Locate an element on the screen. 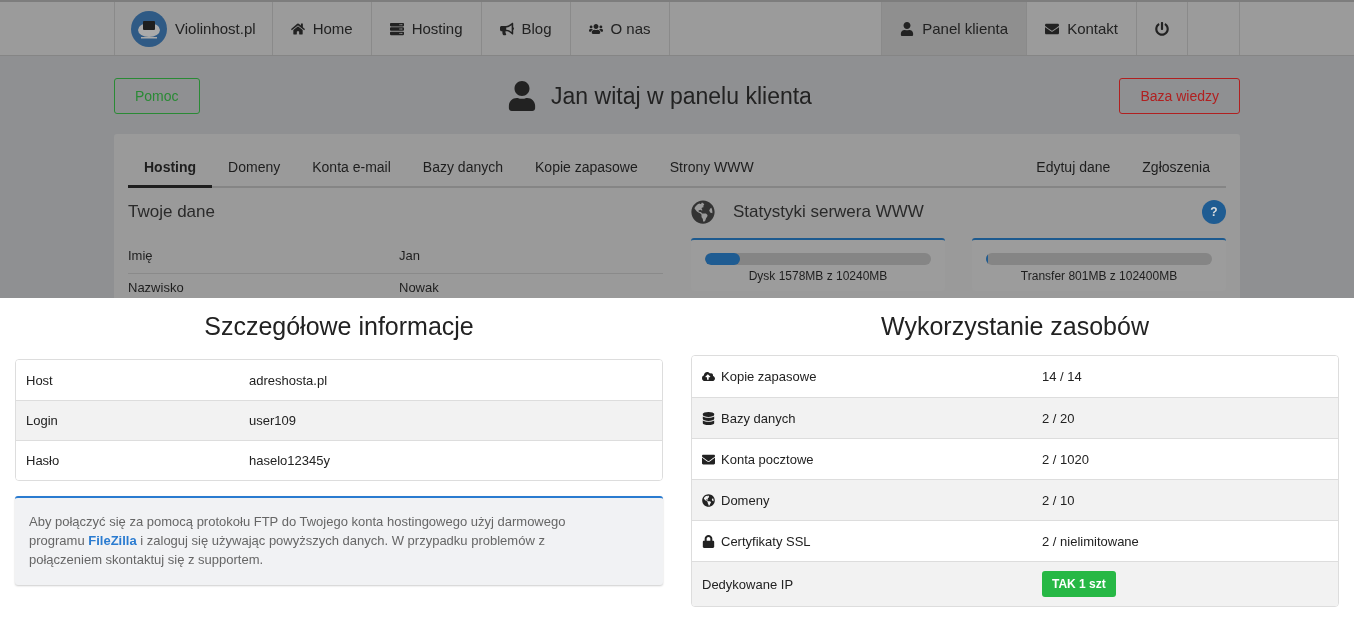 Image resolution: width=1354 pixels, height=624 pixels. tab: Strony WWW is located at coordinates (711, 168).